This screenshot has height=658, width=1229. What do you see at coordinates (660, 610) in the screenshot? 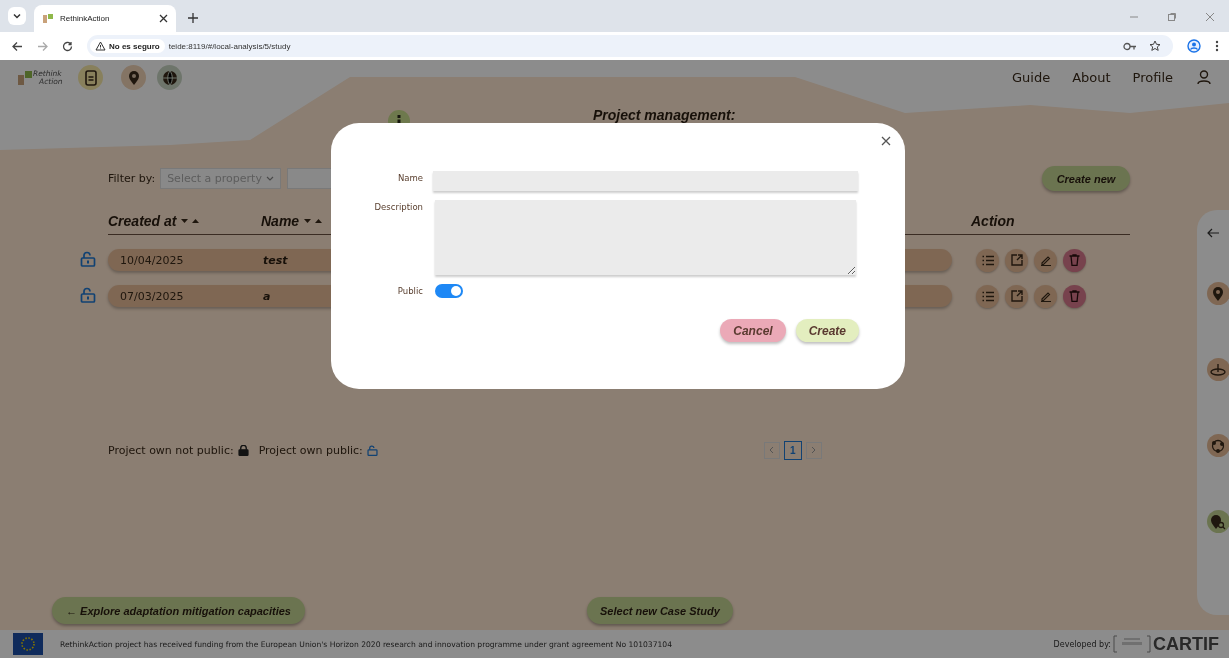
I see `nav-button: Select new Case Study` at bounding box center [660, 610].